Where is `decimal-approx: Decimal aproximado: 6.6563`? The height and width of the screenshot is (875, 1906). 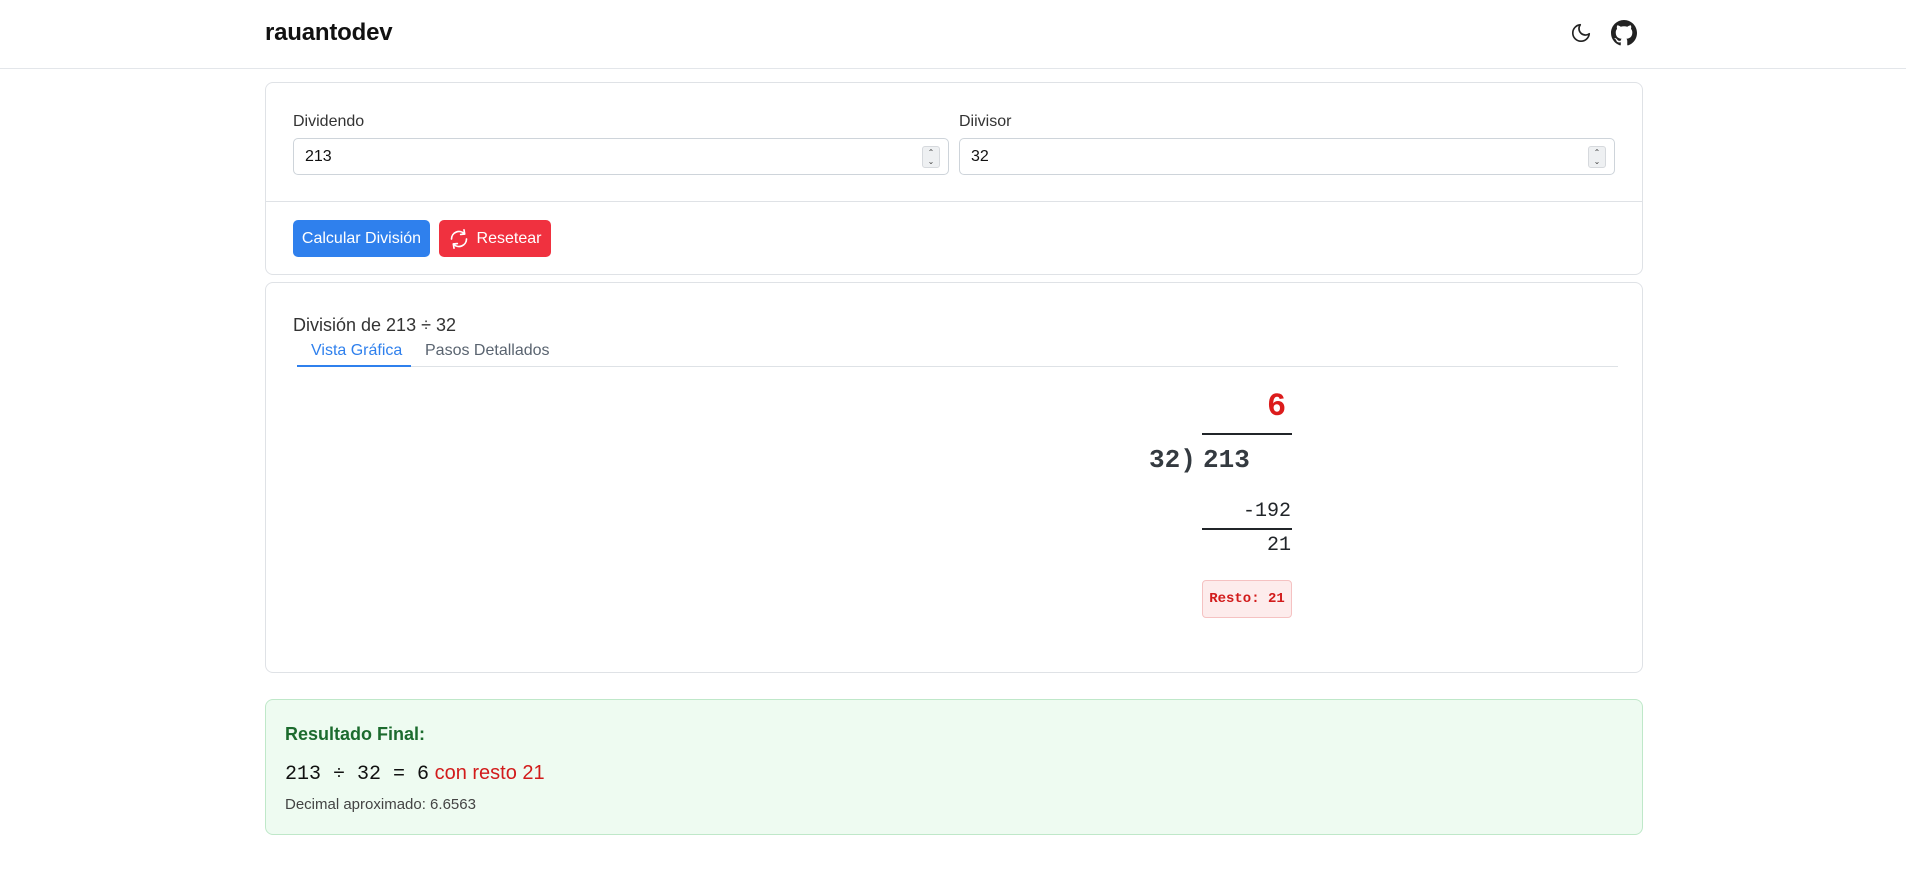 decimal-approx: Decimal aproximado: 6.6563 is located at coordinates (380, 804).